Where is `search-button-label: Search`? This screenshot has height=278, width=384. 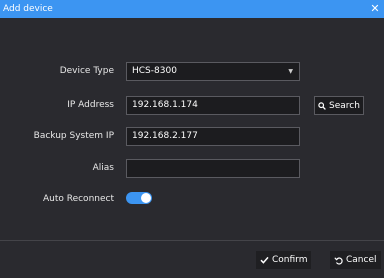 search-button-label: Search is located at coordinates (344, 105).